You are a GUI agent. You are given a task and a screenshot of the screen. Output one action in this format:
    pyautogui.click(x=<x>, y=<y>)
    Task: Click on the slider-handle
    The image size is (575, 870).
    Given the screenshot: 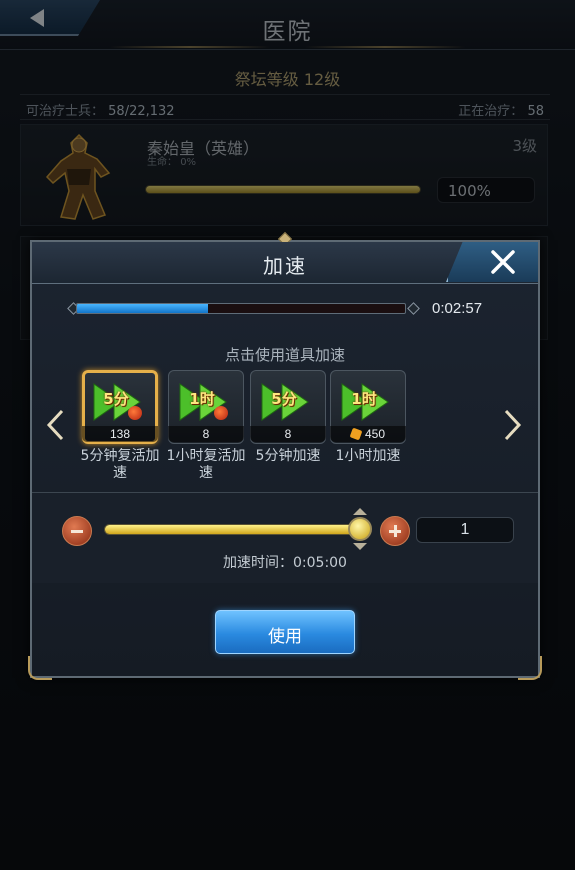 What is the action you would take?
    pyautogui.click(x=360, y=529)
    